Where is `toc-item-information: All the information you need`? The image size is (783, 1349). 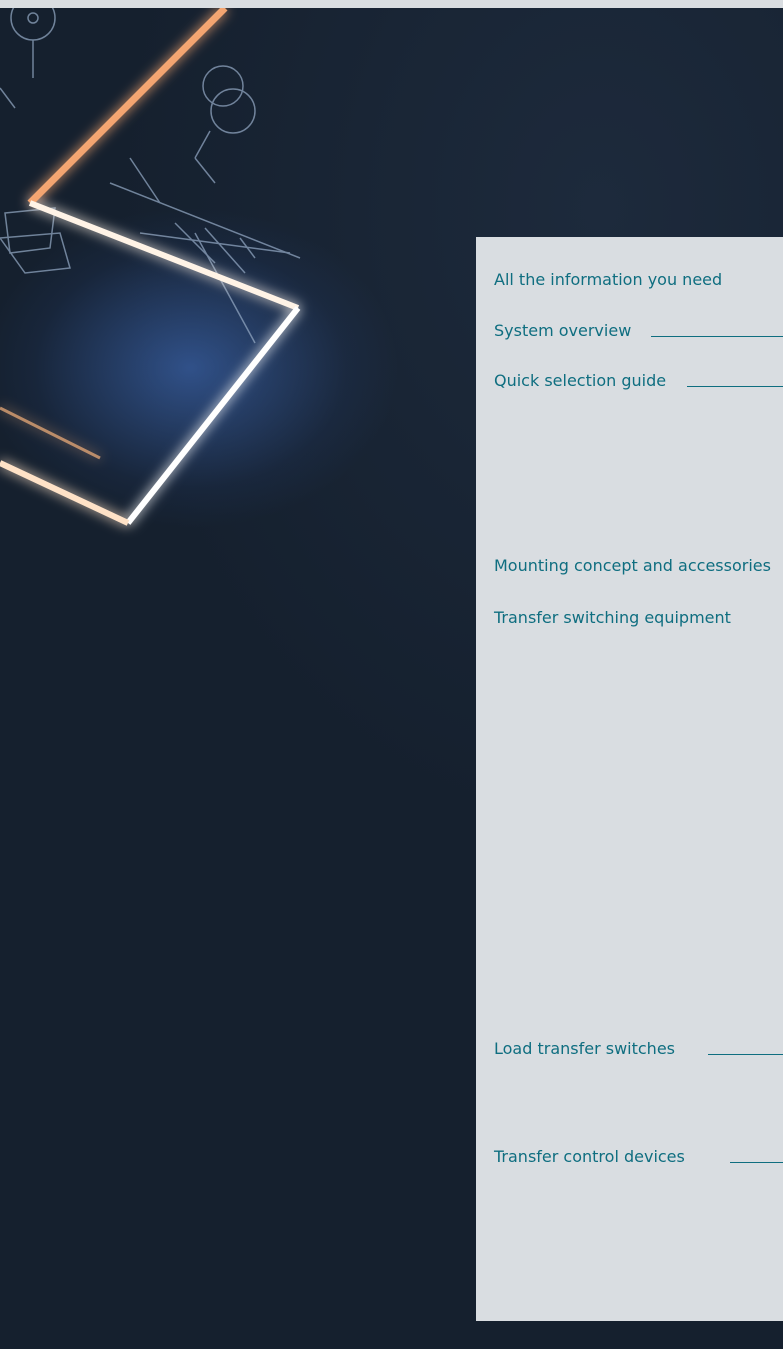 toc-item-information: All the information you need is located at coordinates (608, 279).